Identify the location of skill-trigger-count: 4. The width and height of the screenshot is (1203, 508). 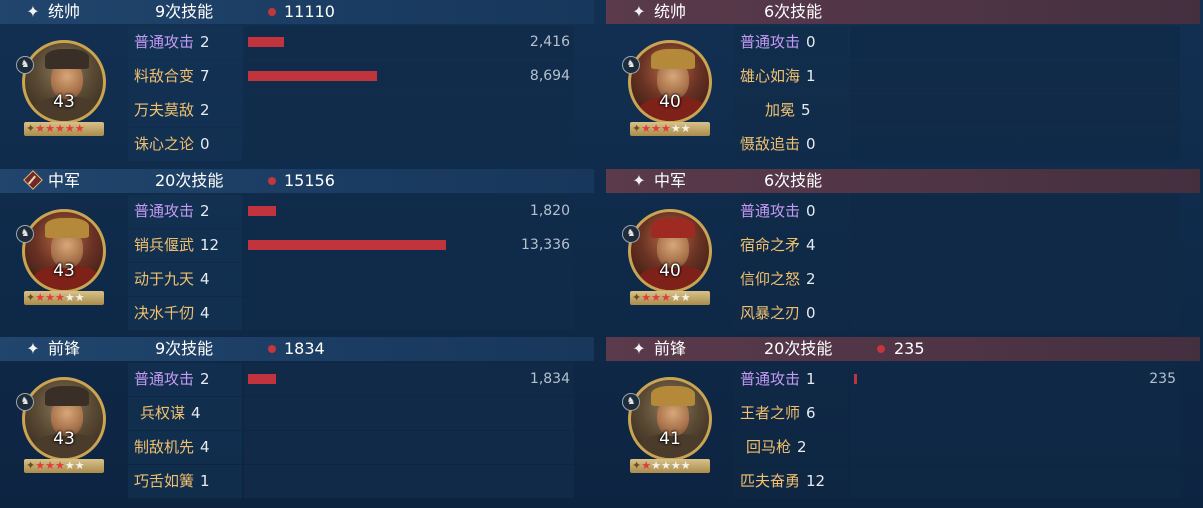
(205, 447).